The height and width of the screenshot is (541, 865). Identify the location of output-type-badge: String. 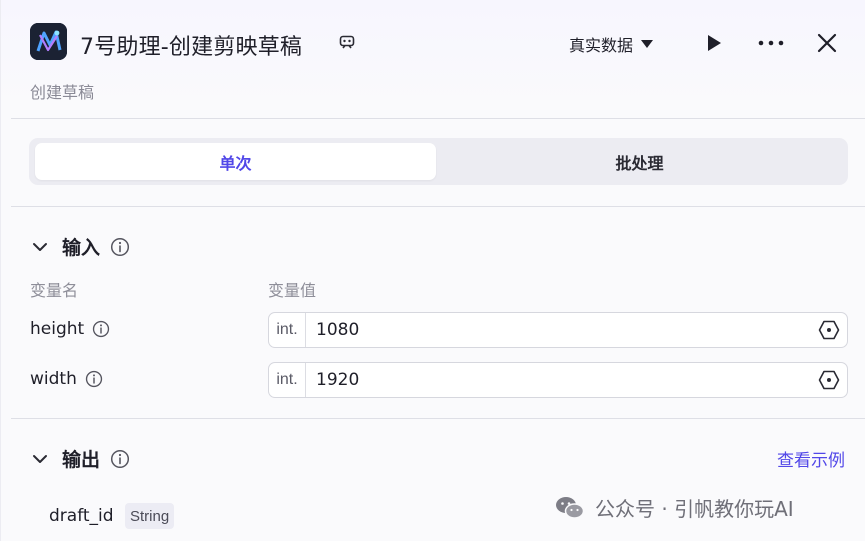
(150, 516).